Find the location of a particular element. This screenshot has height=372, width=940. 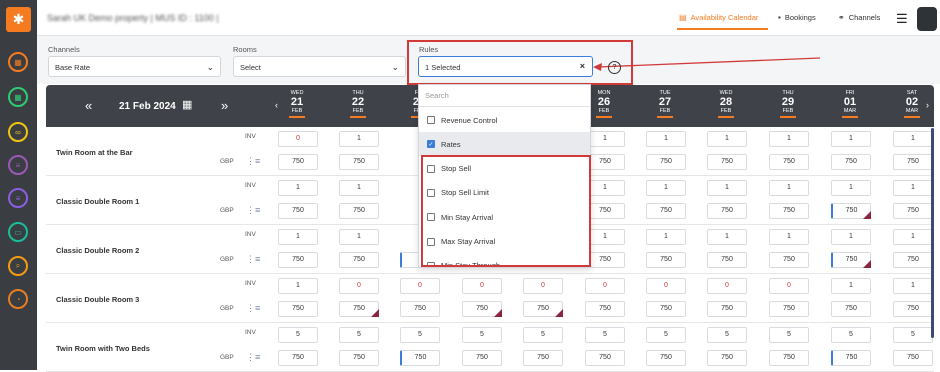

settings-nav-icon: ◔ is located at coordinates (18, 299).